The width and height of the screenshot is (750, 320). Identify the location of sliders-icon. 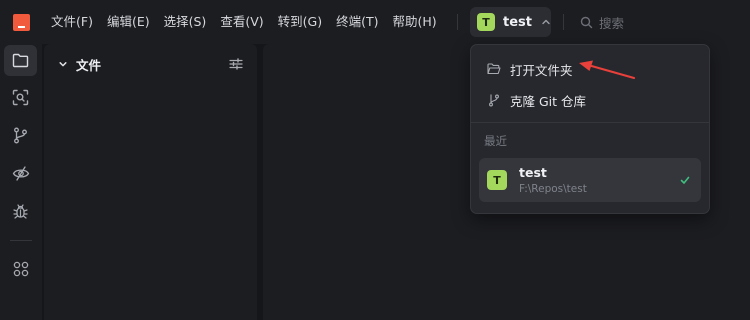
(236, 64).